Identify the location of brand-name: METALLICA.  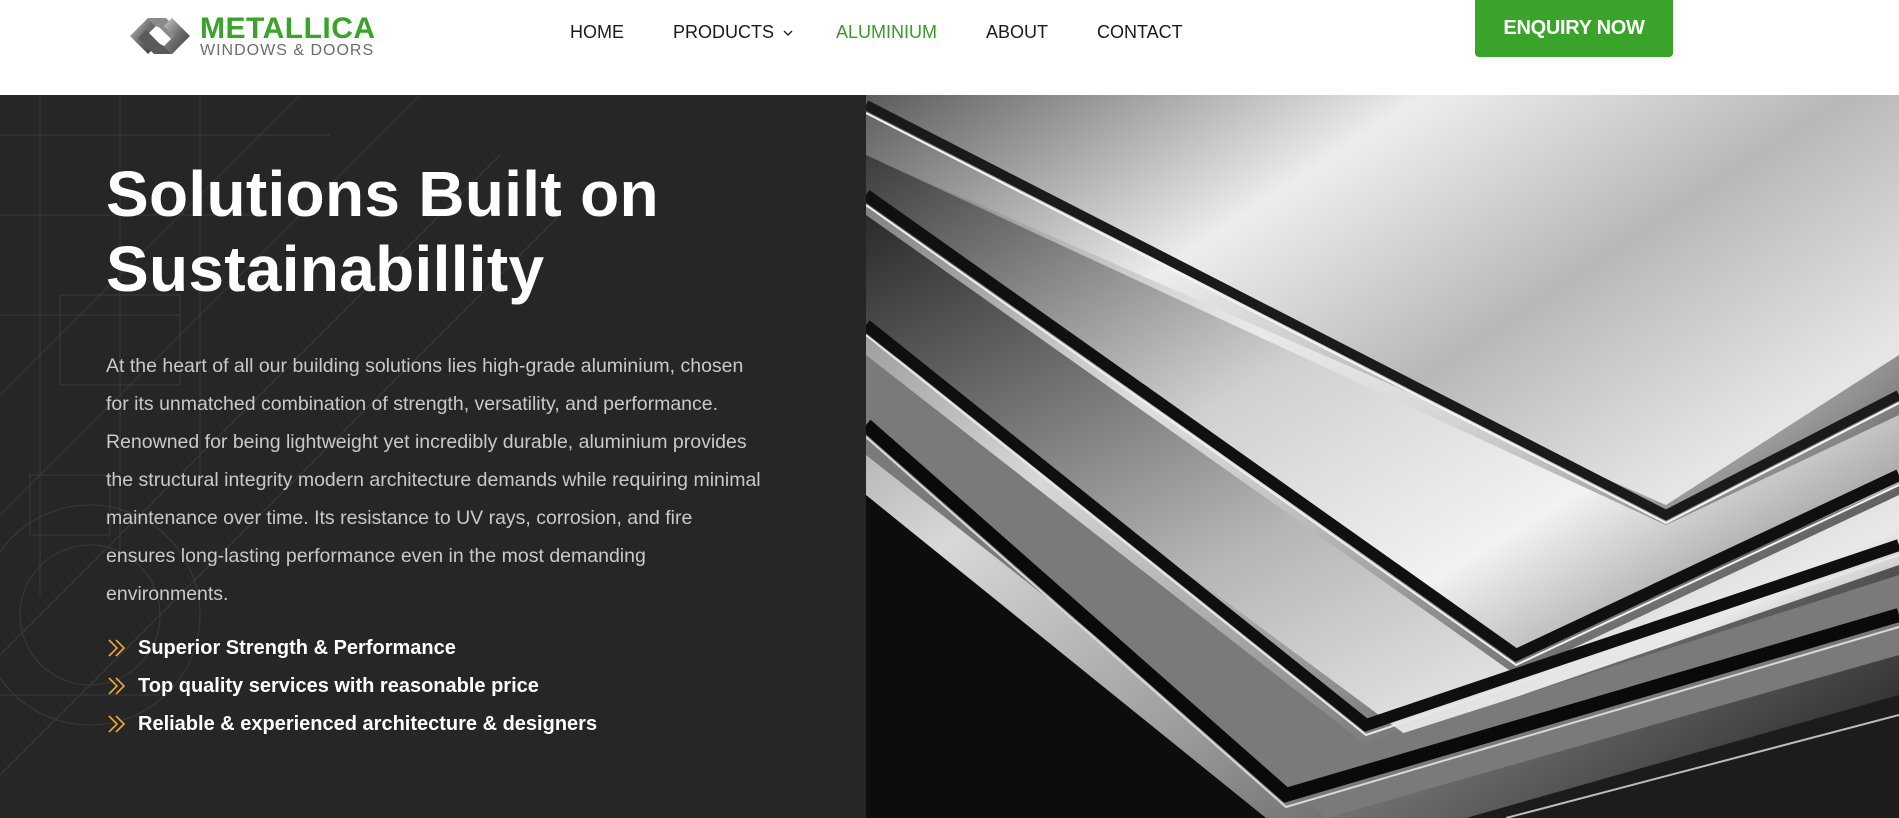
(288, 28).